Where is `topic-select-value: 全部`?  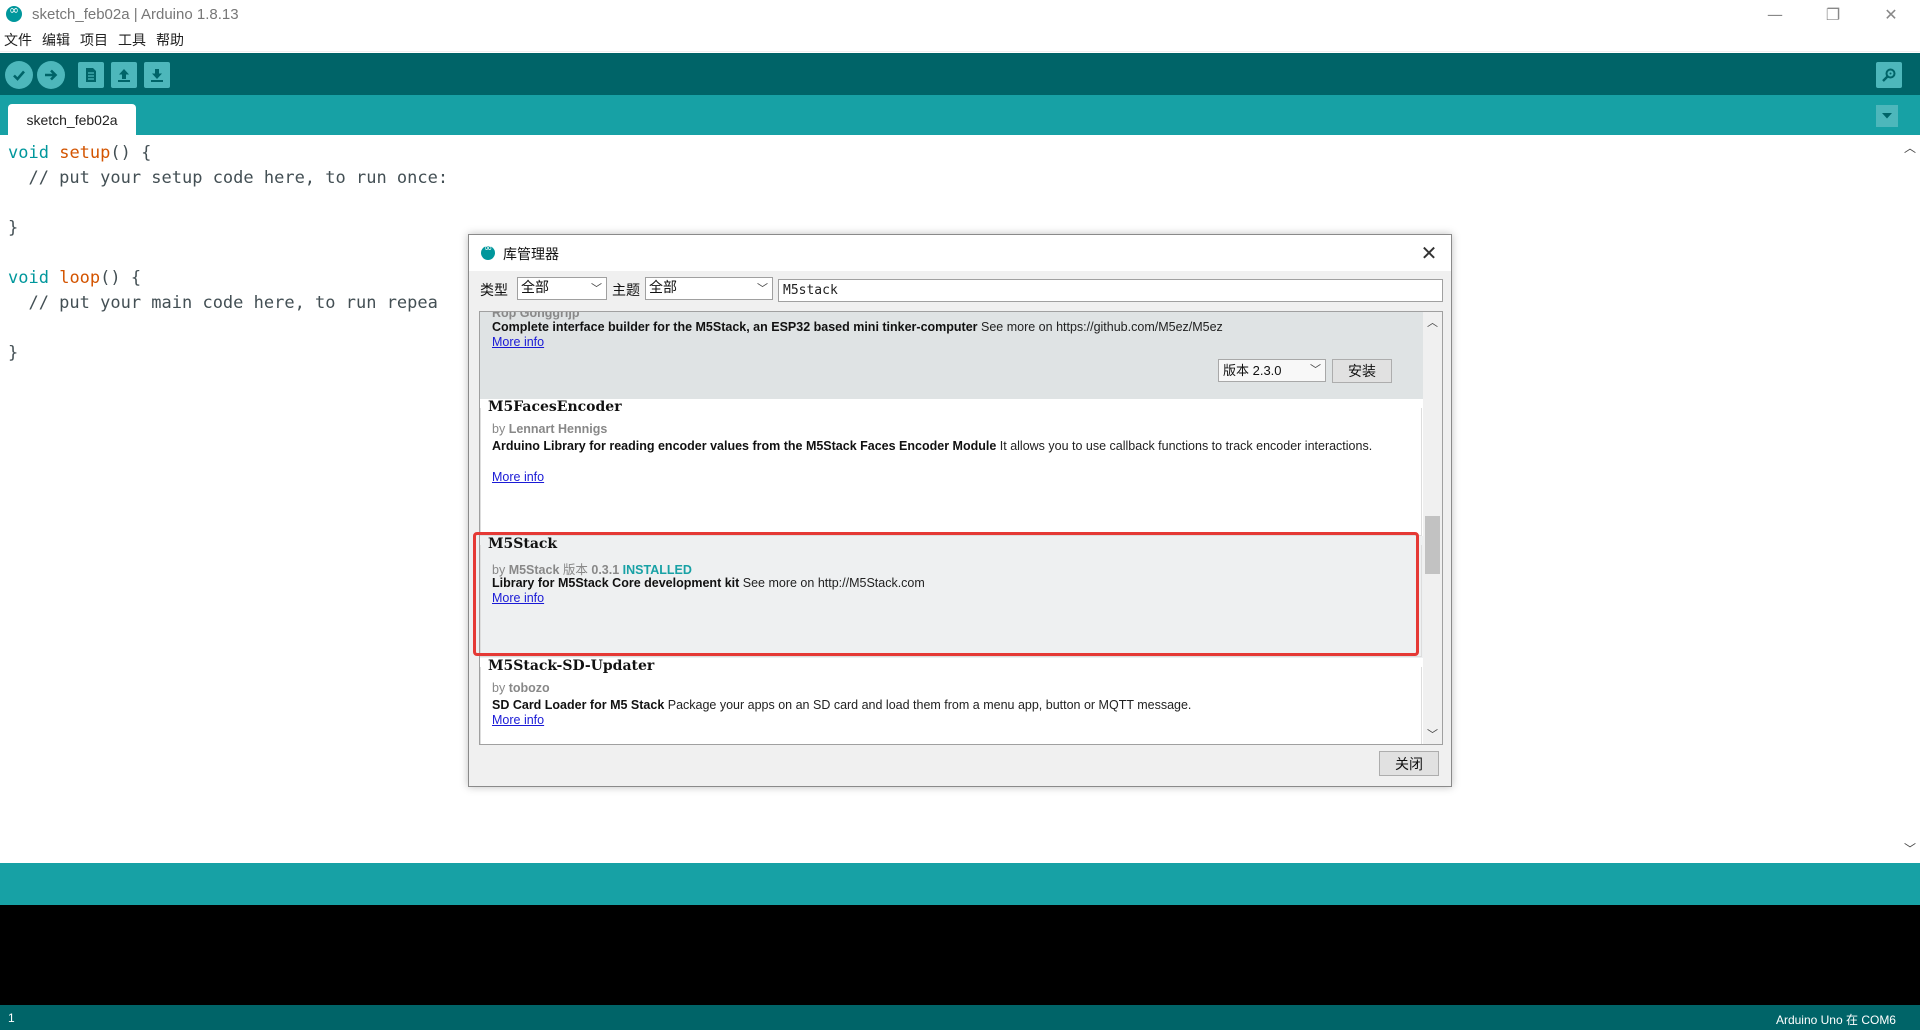 topic-select-value: 全部 is located at coordinates (663, 288).